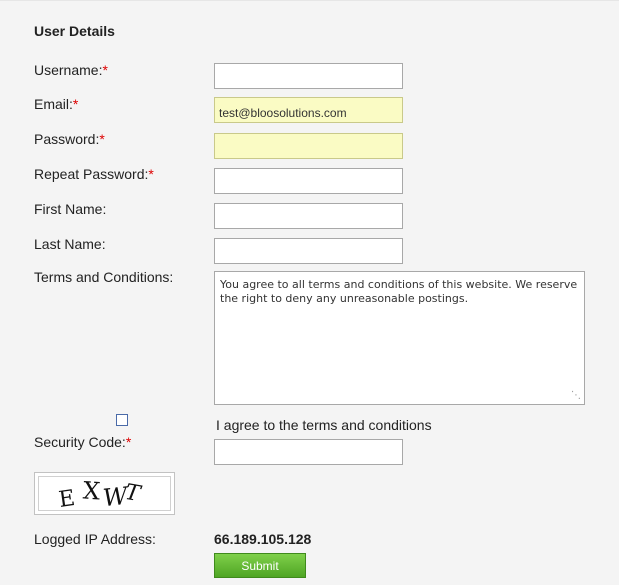 The width and height of the screenshot is (619, 585). What do you see at coordinates (56, 104) in the screenshot?
I see `email-label: Email:*` at bounding box center [56, 104].